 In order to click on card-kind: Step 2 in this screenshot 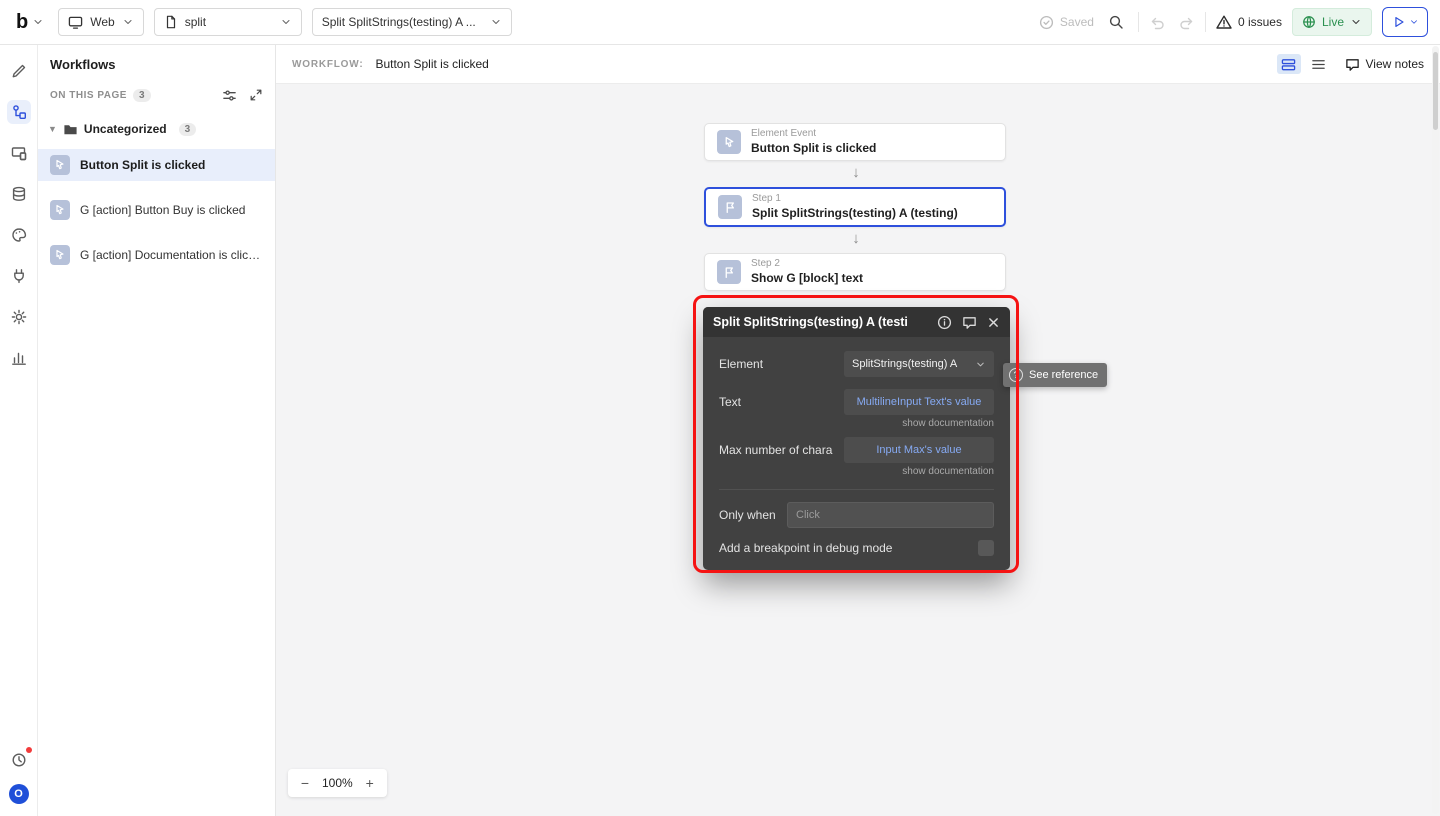, I will do `click(765, 264)`.